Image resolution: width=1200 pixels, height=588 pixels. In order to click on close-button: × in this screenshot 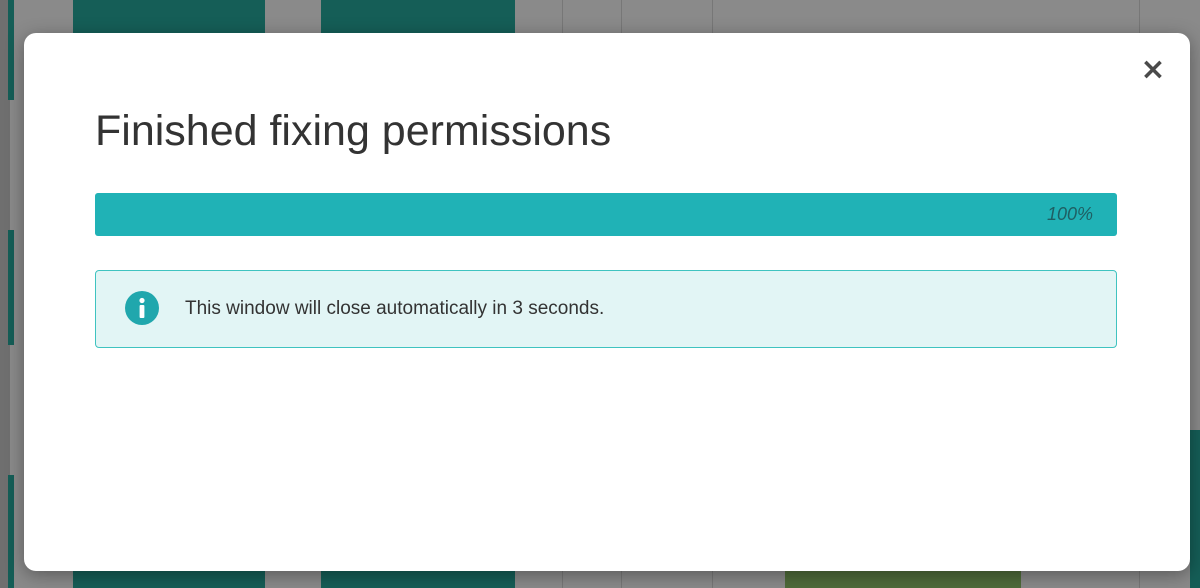, I will do `click(1153, 70)`.